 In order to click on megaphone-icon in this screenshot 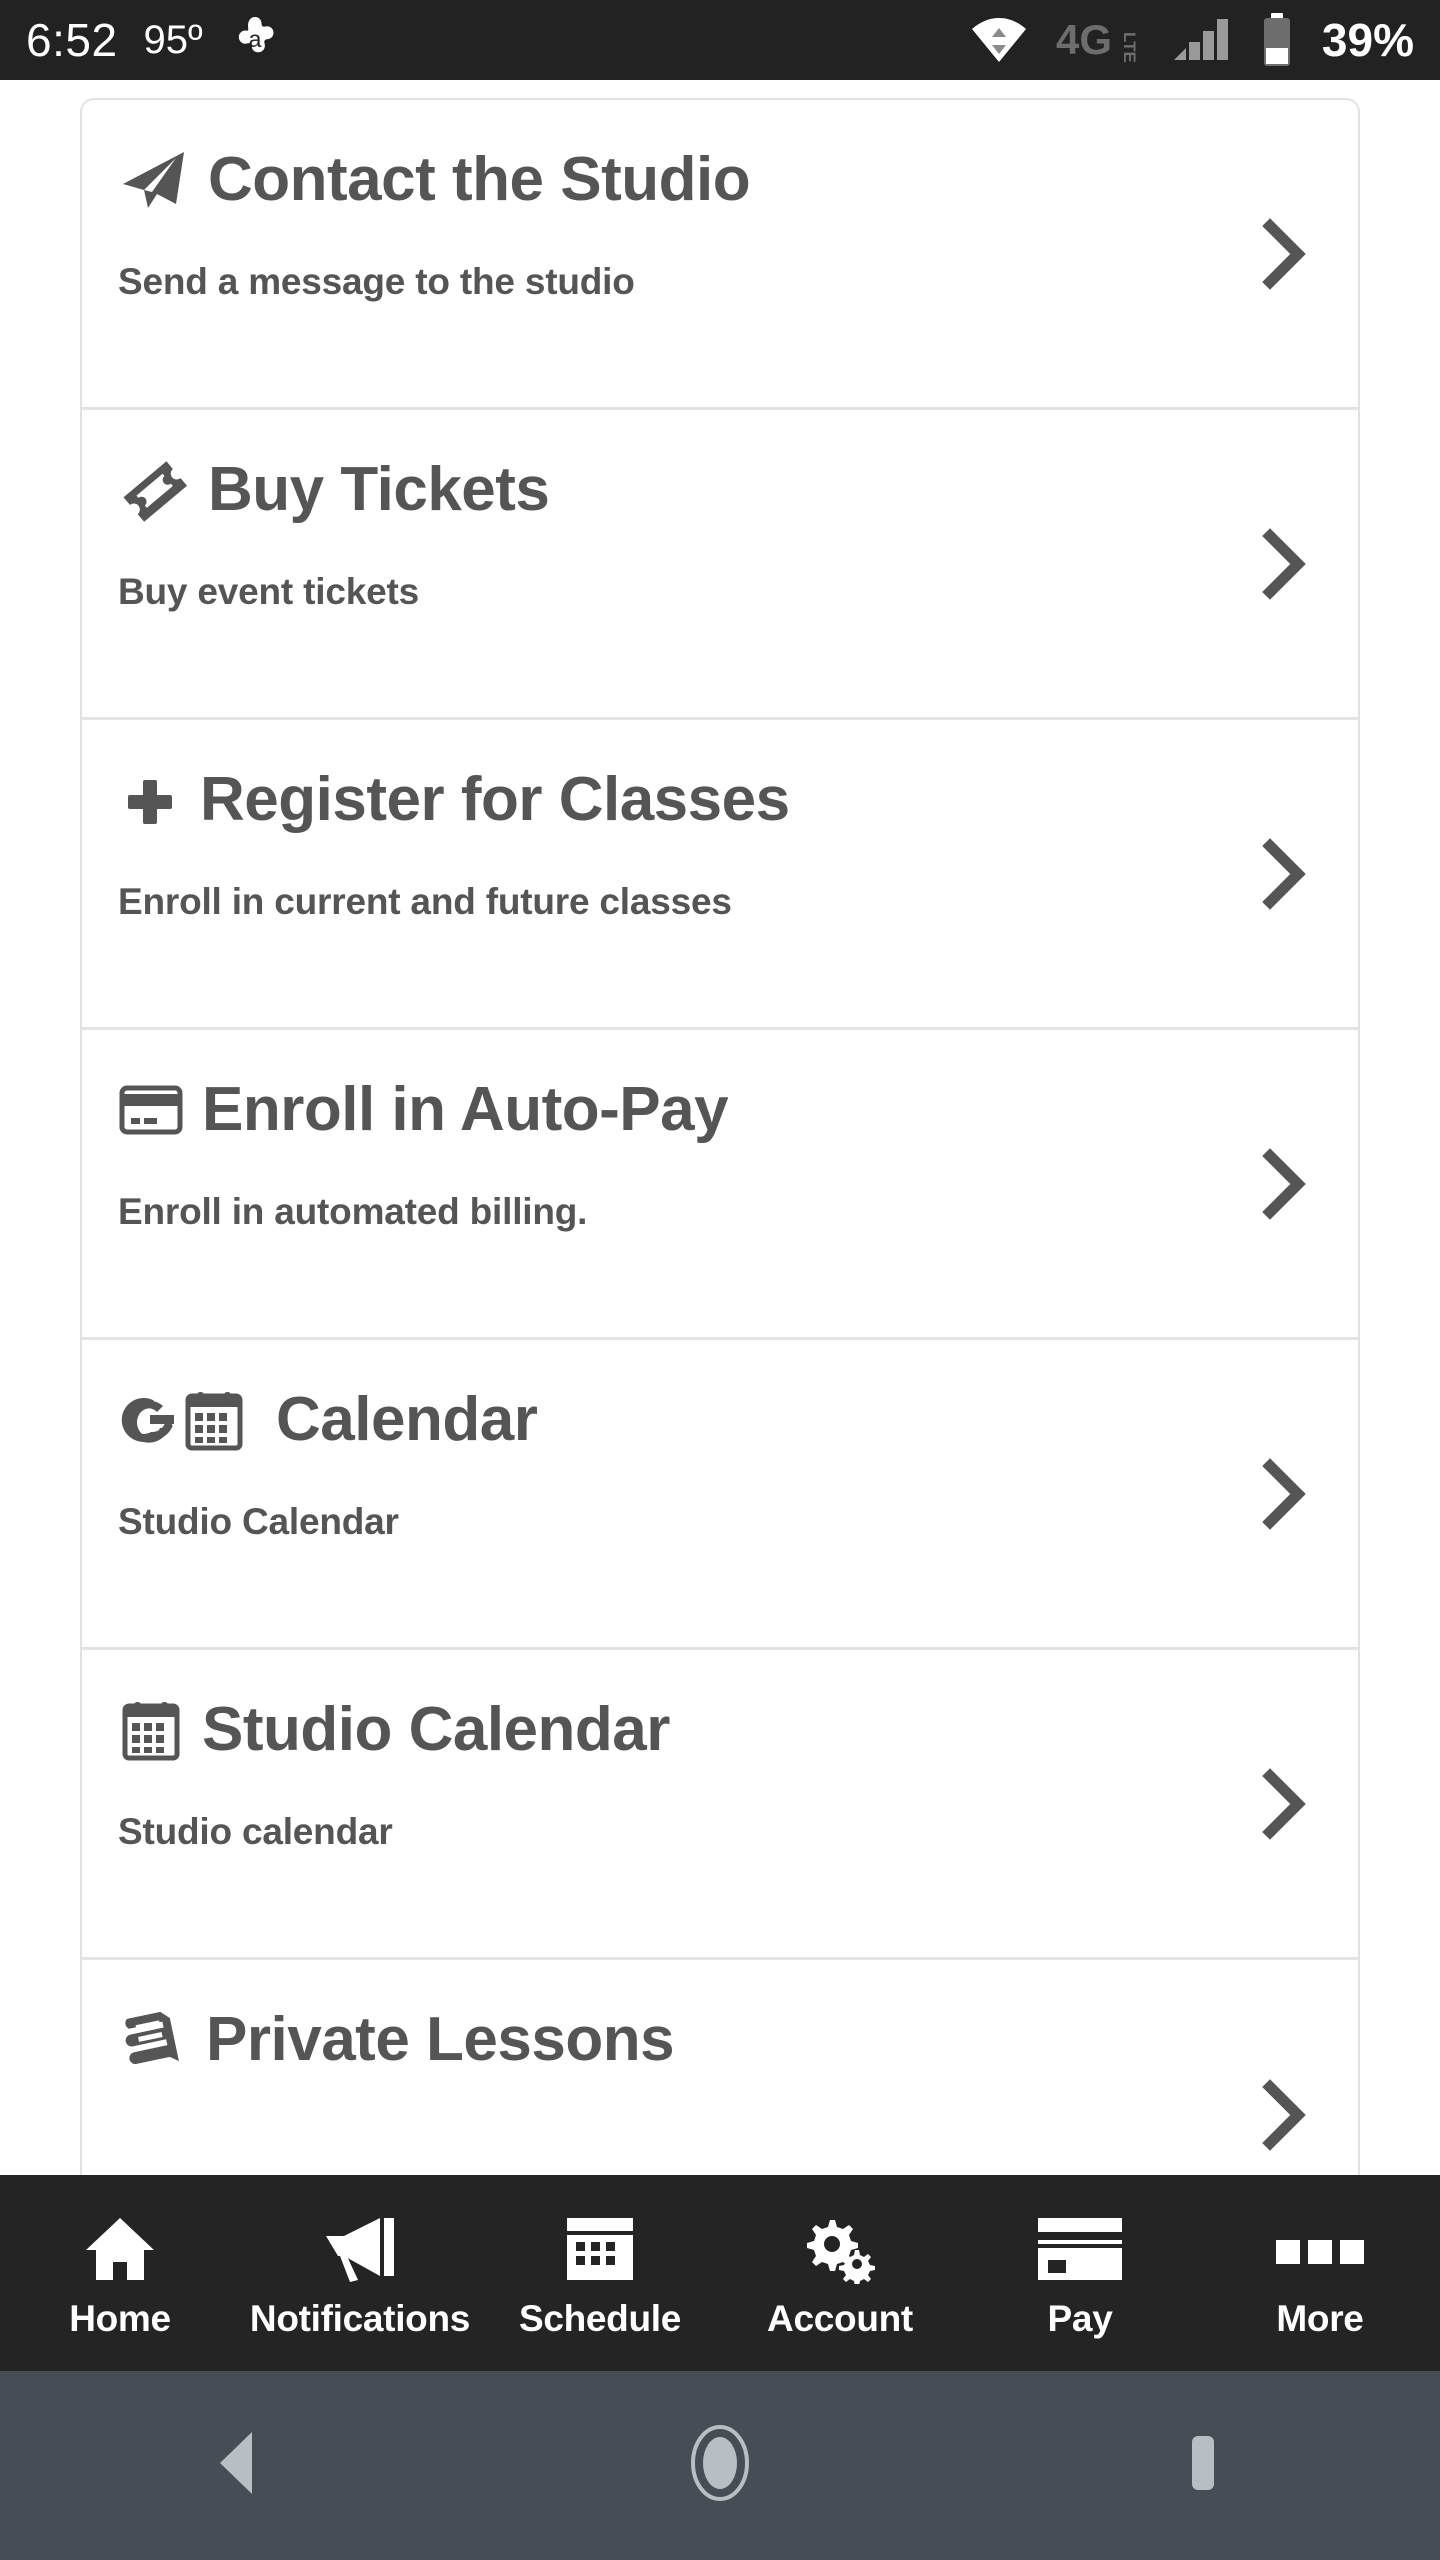, I will do `click(360, 2245)`.